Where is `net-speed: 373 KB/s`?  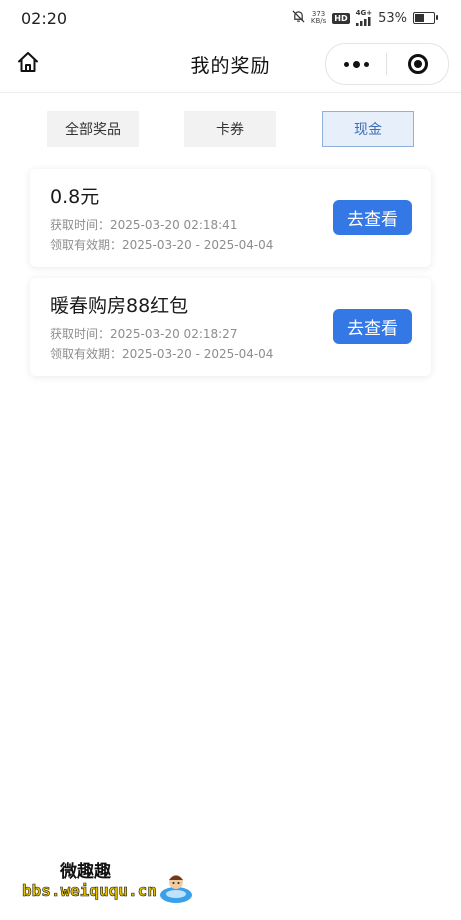 net-speed: 373 KB/s is located at coordinates (318, 18).